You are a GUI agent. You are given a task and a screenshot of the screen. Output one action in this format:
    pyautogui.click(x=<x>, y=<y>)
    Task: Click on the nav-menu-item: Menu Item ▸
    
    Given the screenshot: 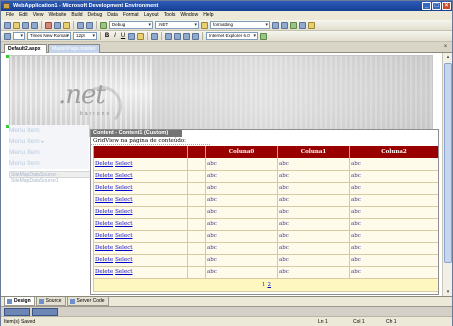 What is the action you would take?
    pyautogui.click(x=49, y=141)
    